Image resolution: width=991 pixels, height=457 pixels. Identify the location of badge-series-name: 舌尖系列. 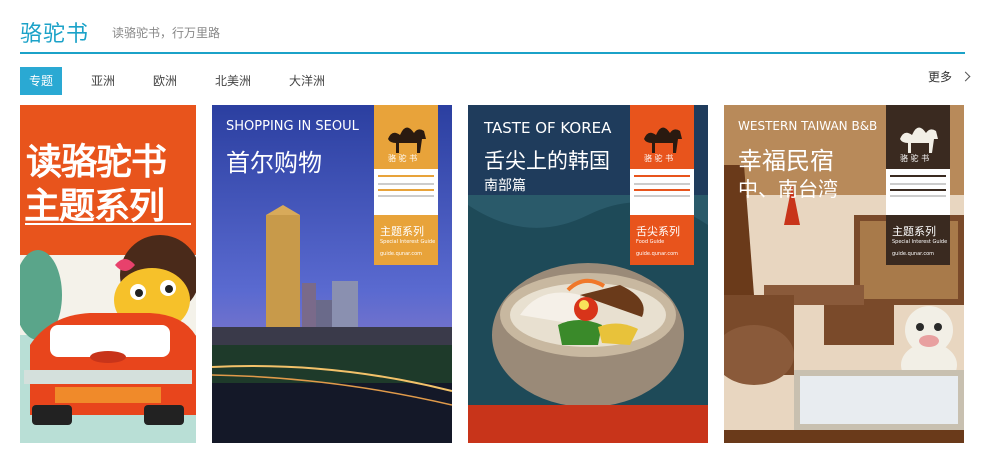
(658, 231).